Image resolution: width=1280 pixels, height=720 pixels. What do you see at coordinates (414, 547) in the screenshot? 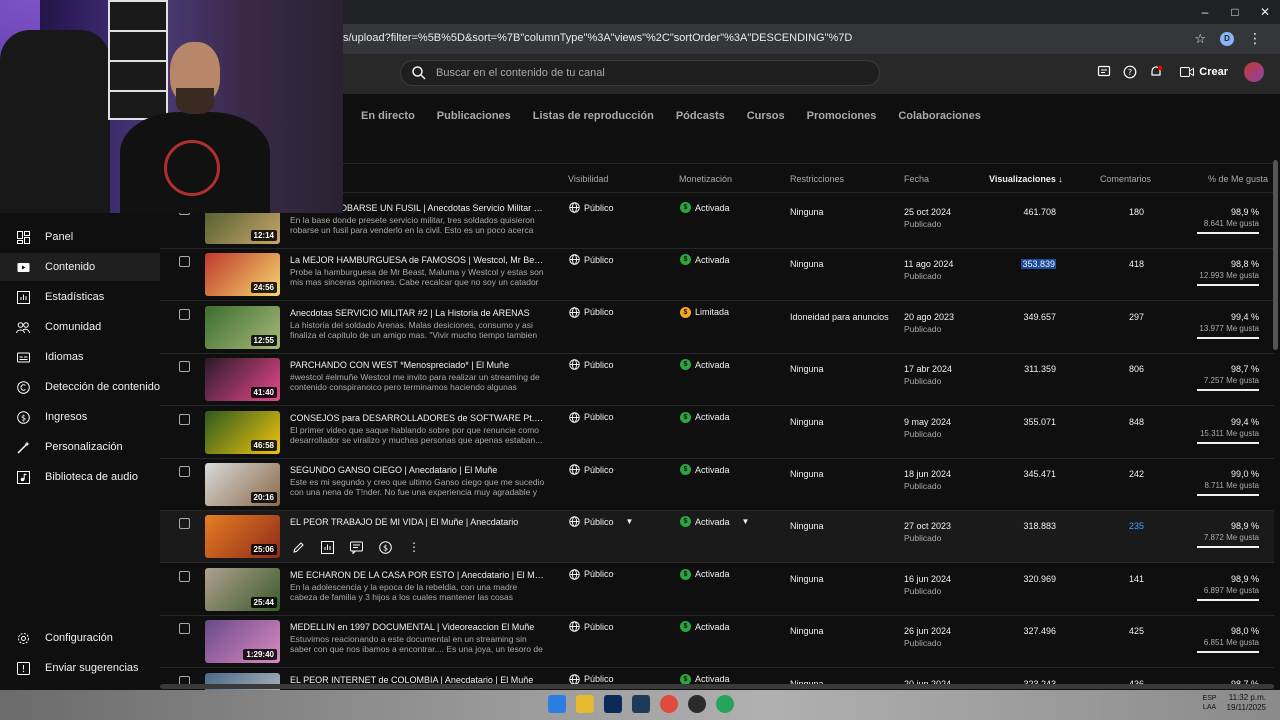
I see `more-options-icon: ⋮` at bounding box center [414, 547].